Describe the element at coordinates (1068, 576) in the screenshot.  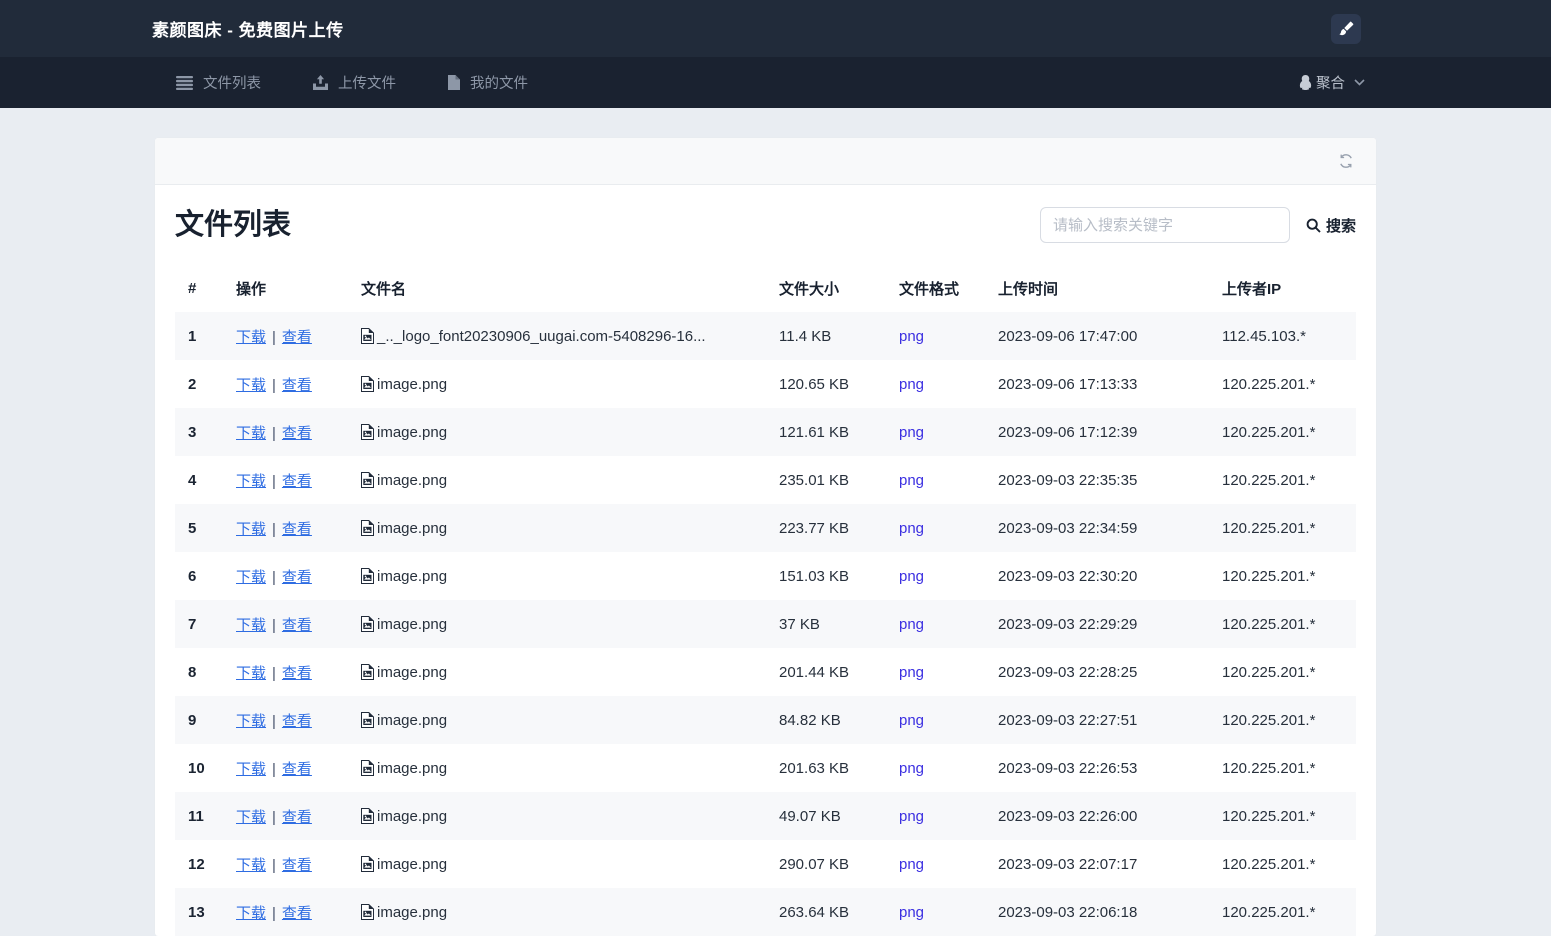
I see `upload-time-cell: 2023-09-03 22:30:20` at that location.